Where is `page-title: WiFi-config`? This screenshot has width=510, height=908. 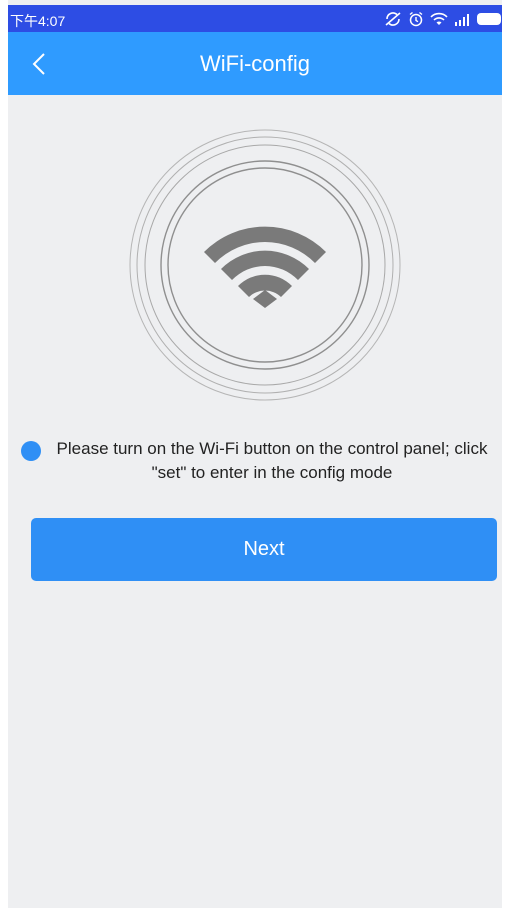
page-title: WiFi-config is located at coordinates (254, 63).